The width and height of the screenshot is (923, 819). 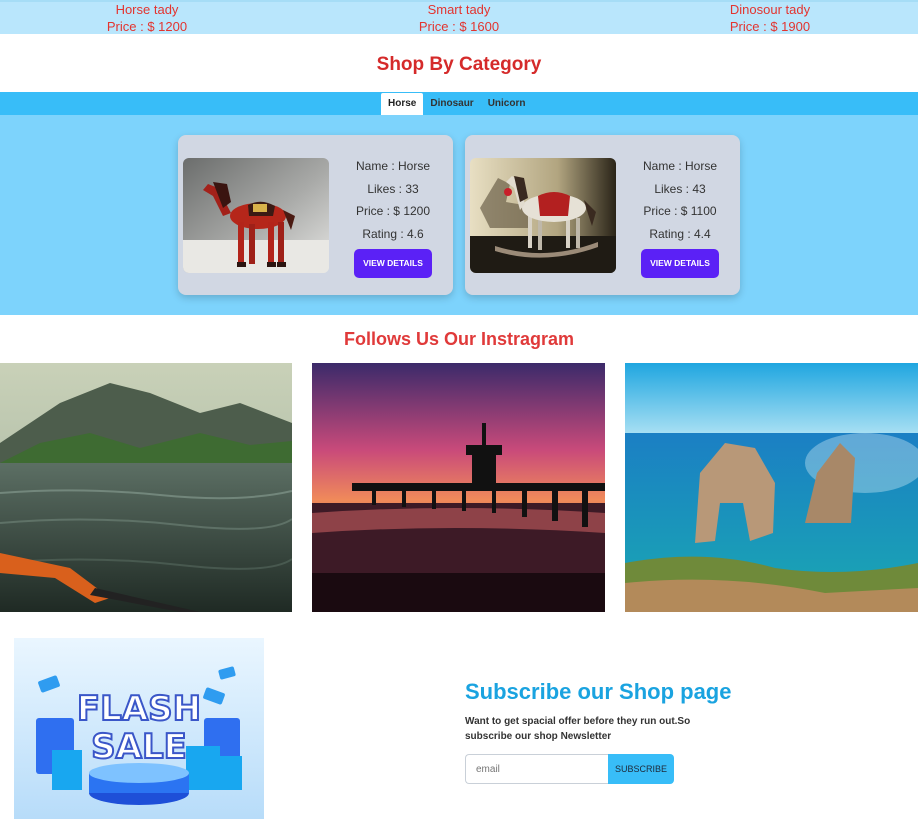 I want to click on tab-dinosaur: Dinosaur, so click(x=451, y=104).